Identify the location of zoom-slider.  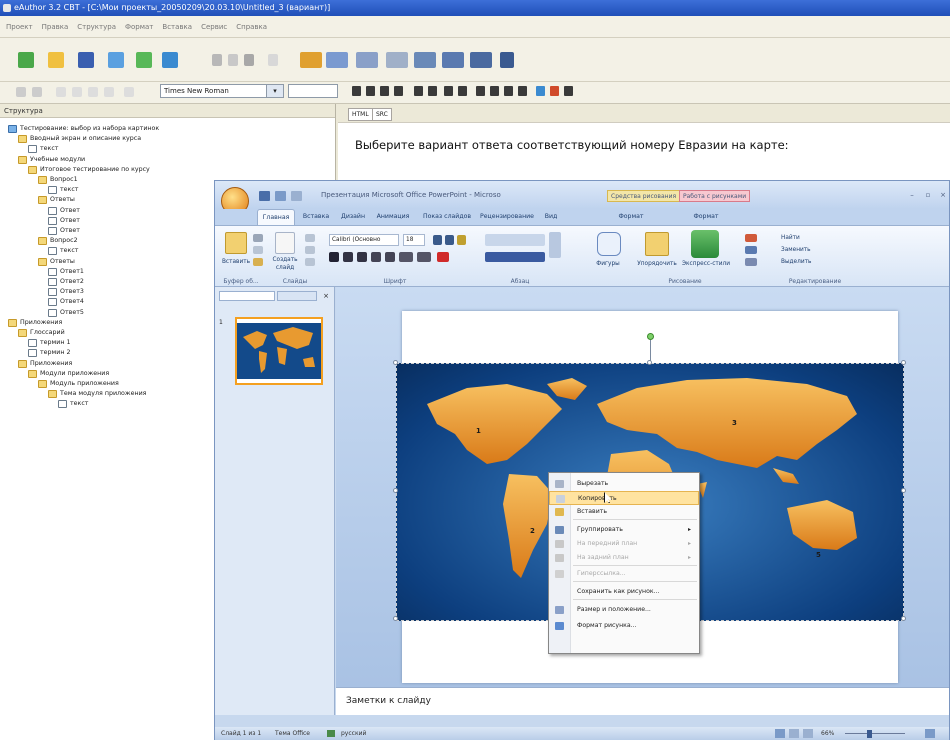
(875, 733).